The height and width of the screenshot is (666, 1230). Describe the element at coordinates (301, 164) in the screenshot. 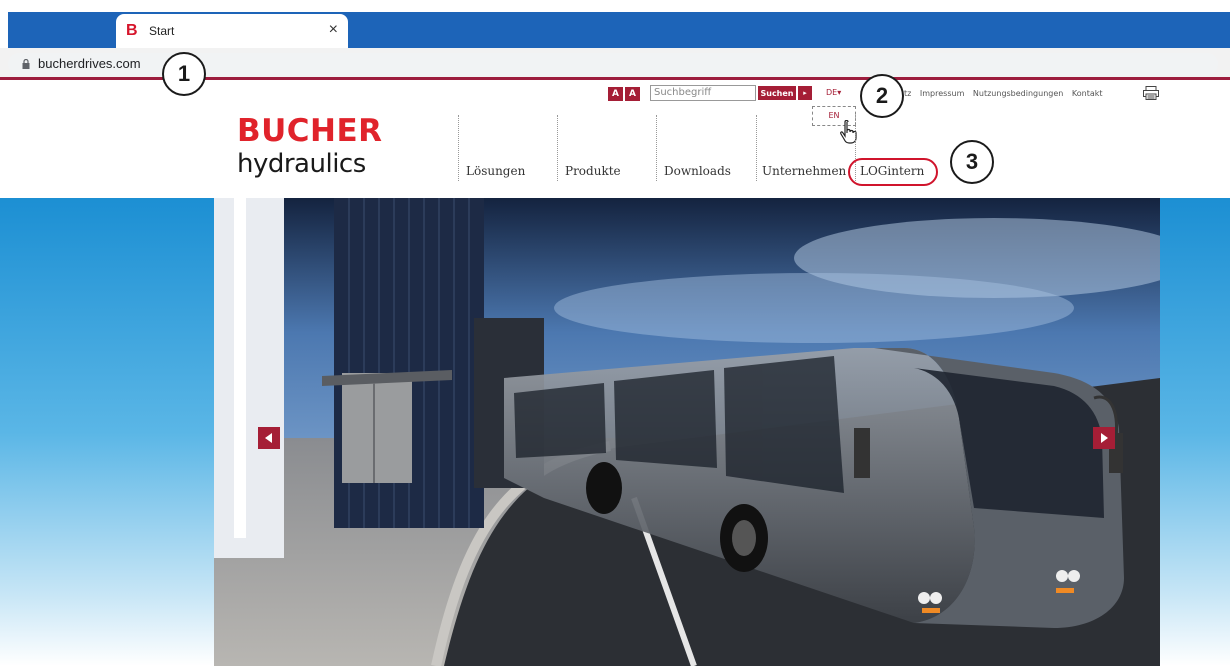

I see `logo-hydraulics: hydraulics` at that location.